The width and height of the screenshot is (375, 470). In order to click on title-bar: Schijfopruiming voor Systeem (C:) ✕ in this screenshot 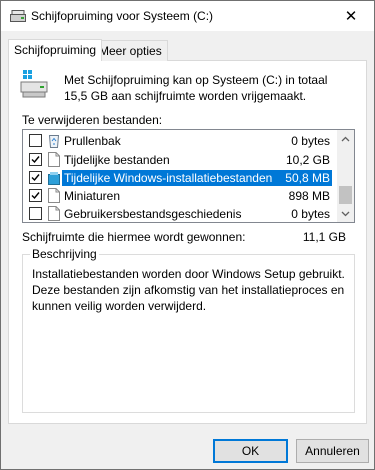, I will do `click(187, 16)`.